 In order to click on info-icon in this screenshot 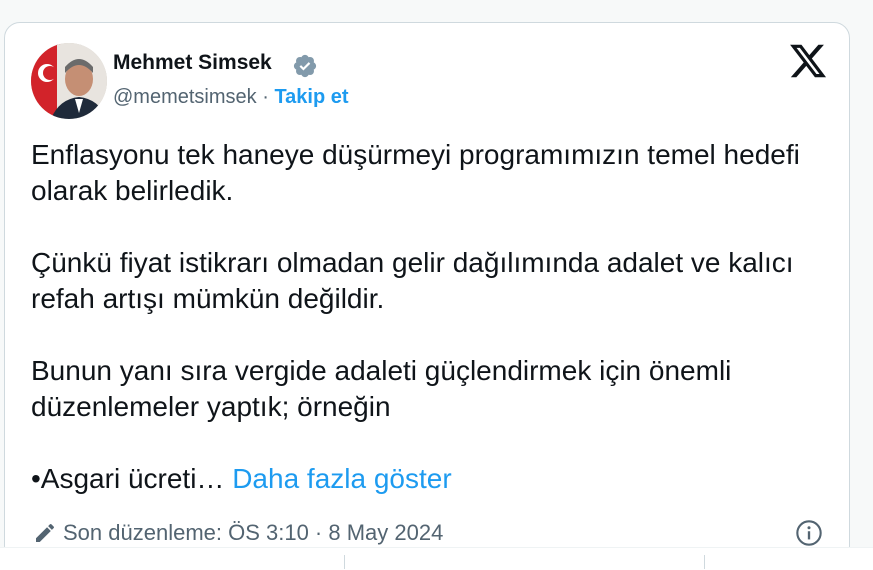, I will do `click(809, 533)`.